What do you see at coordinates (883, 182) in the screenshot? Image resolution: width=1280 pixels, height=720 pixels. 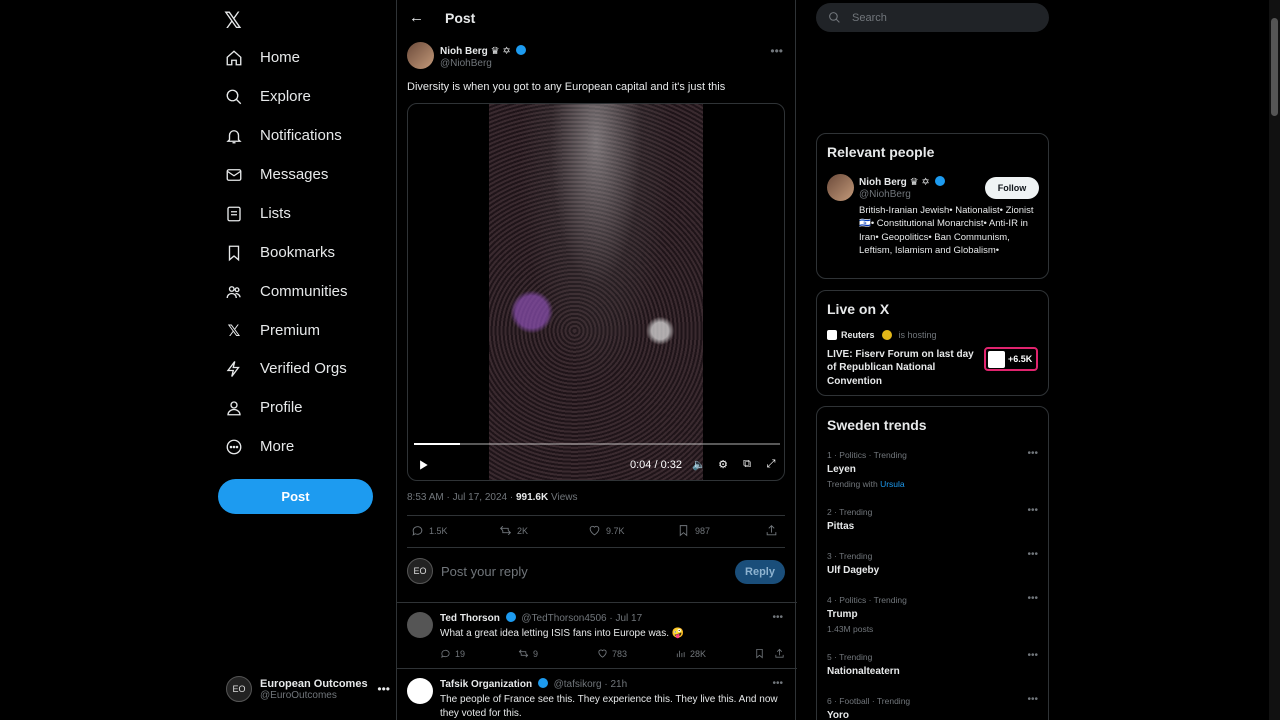 I see `relevant-person-name-text: Nioh Berg` at bounding box center [883, 182].